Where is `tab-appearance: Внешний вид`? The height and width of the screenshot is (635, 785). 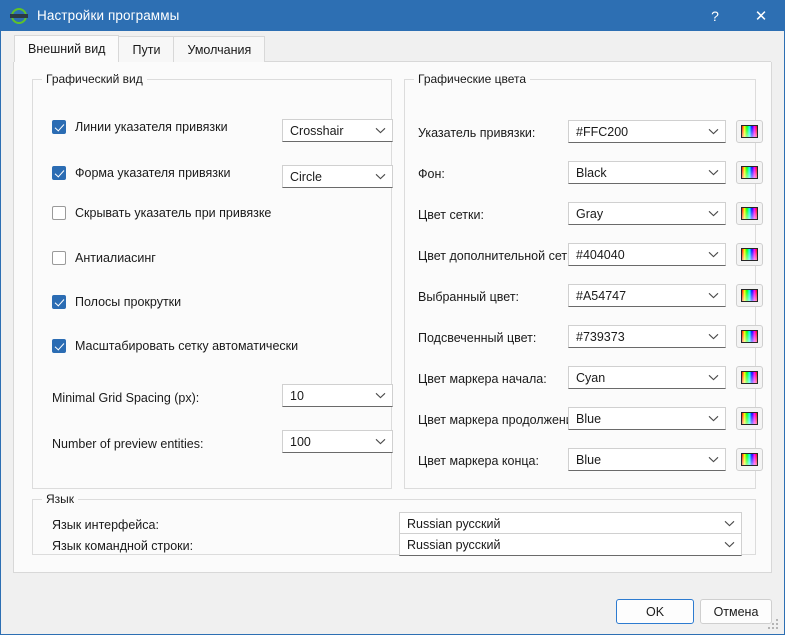 tab-appearance: Внешний вид is located at coordinates (67, 49).